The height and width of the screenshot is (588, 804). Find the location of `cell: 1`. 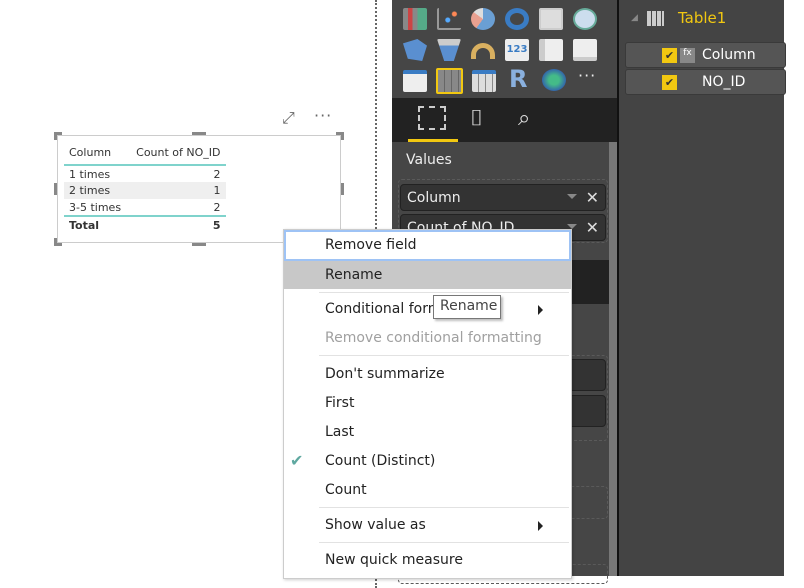

cell: 1 is located at coordinates (217, 190).